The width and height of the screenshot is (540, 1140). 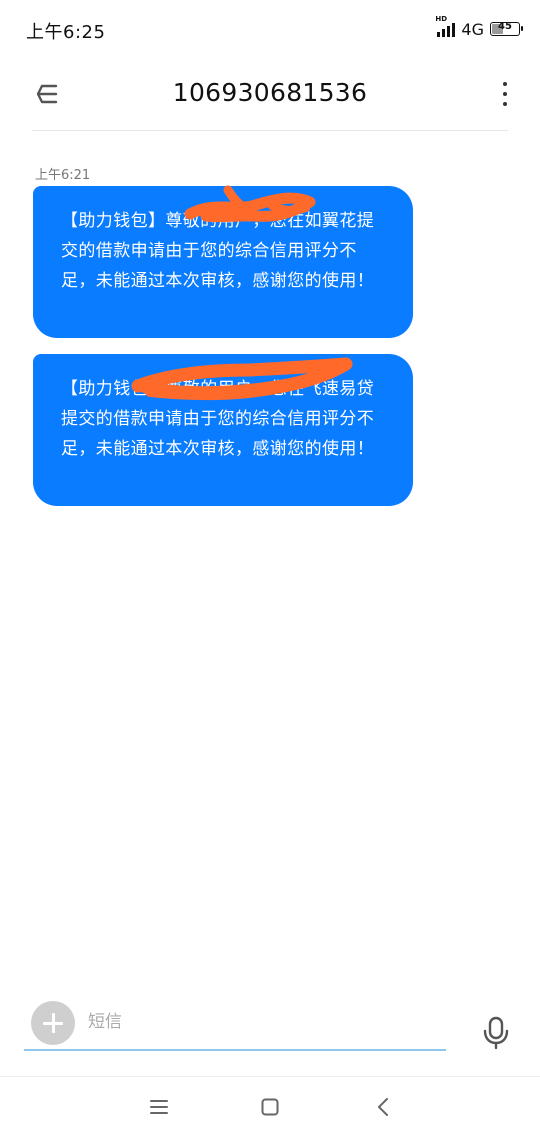 I want to click on message-composer, so click(x=270, y=1028).